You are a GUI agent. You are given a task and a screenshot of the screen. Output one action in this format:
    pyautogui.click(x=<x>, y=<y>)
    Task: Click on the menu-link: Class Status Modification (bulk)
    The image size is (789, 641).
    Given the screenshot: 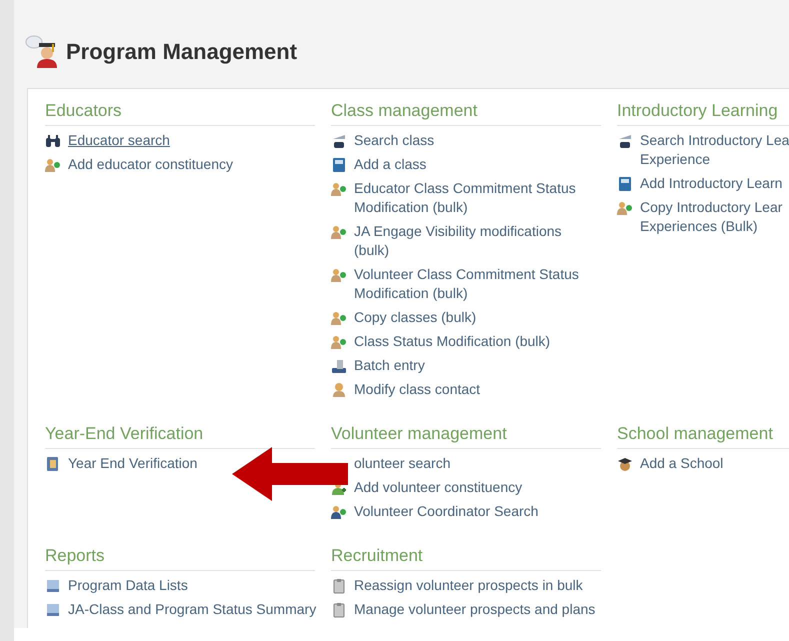 What is the action you would take?
    pyautogui.click(x=452, y=341)
    